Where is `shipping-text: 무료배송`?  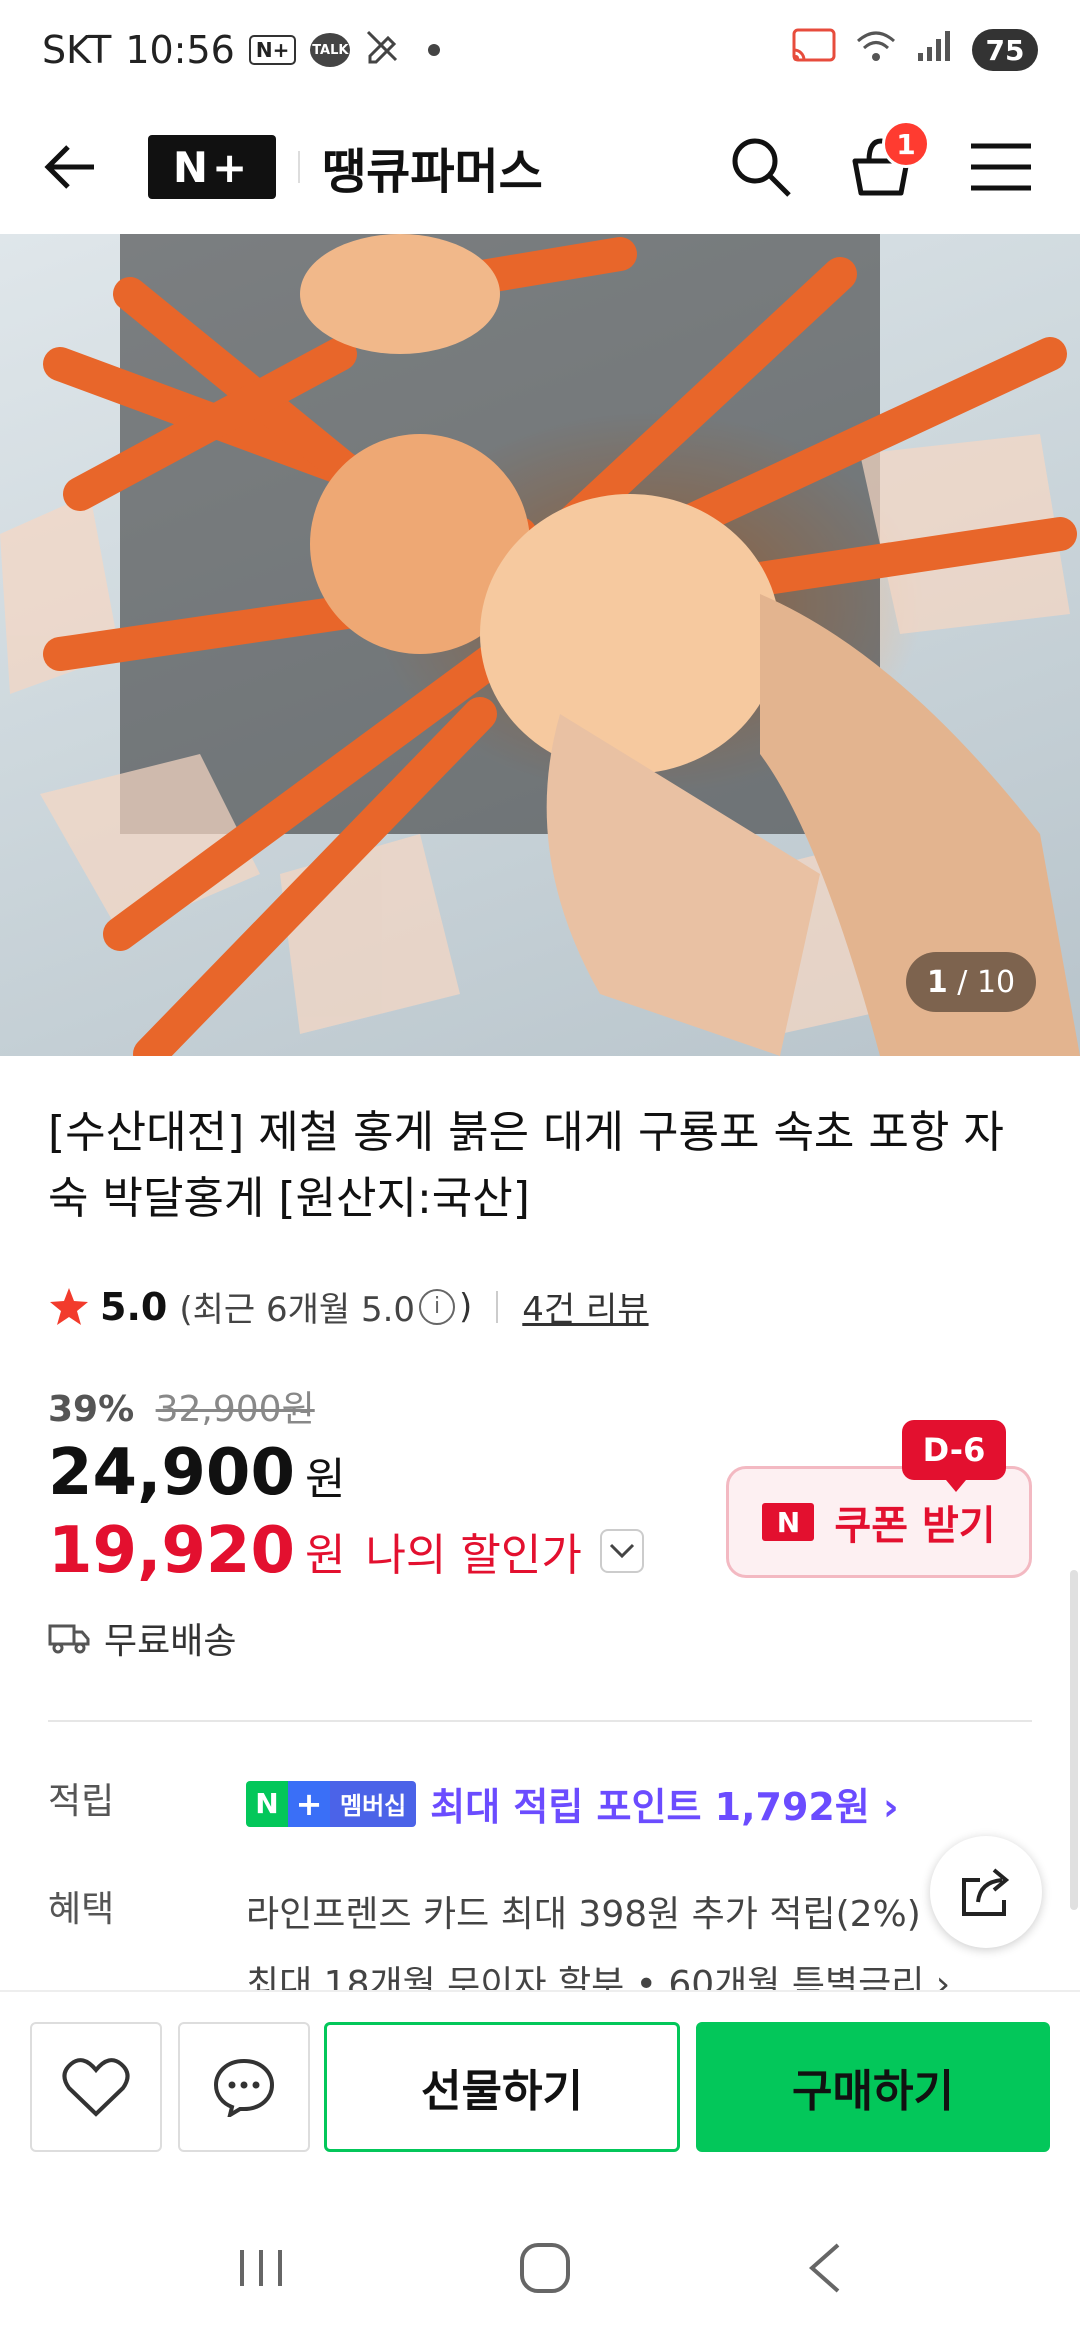
shipping-text: 무료배송 is located at coordinates (170, 1641).